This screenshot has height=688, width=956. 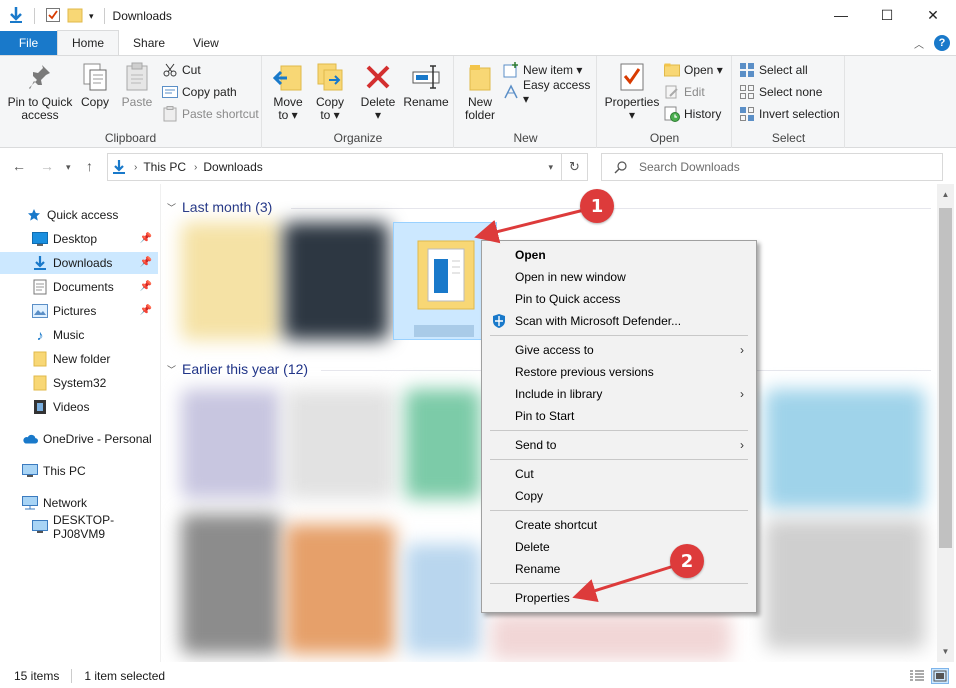 I want to click on edit-button: Edit, so click(x=684, y=92).